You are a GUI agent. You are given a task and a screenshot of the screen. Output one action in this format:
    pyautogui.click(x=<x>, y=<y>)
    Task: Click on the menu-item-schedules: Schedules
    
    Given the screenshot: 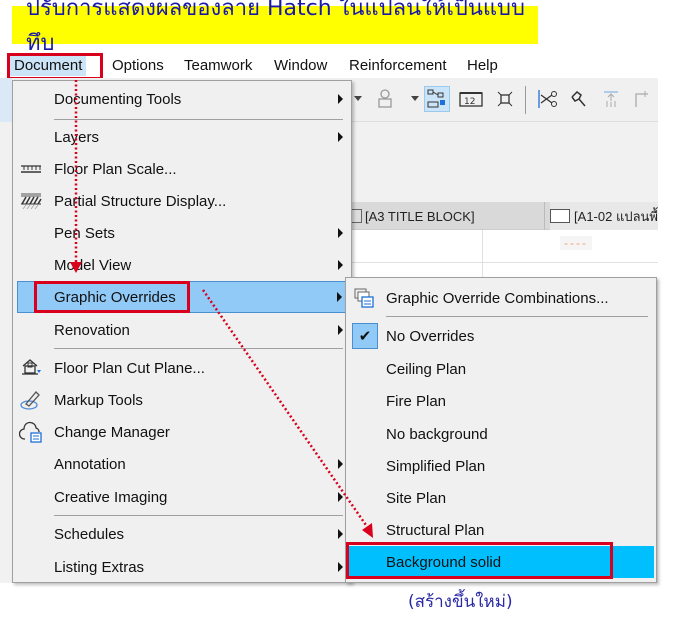 What is the action you would take?
    pyautogui.click(x=182, y=534)
    